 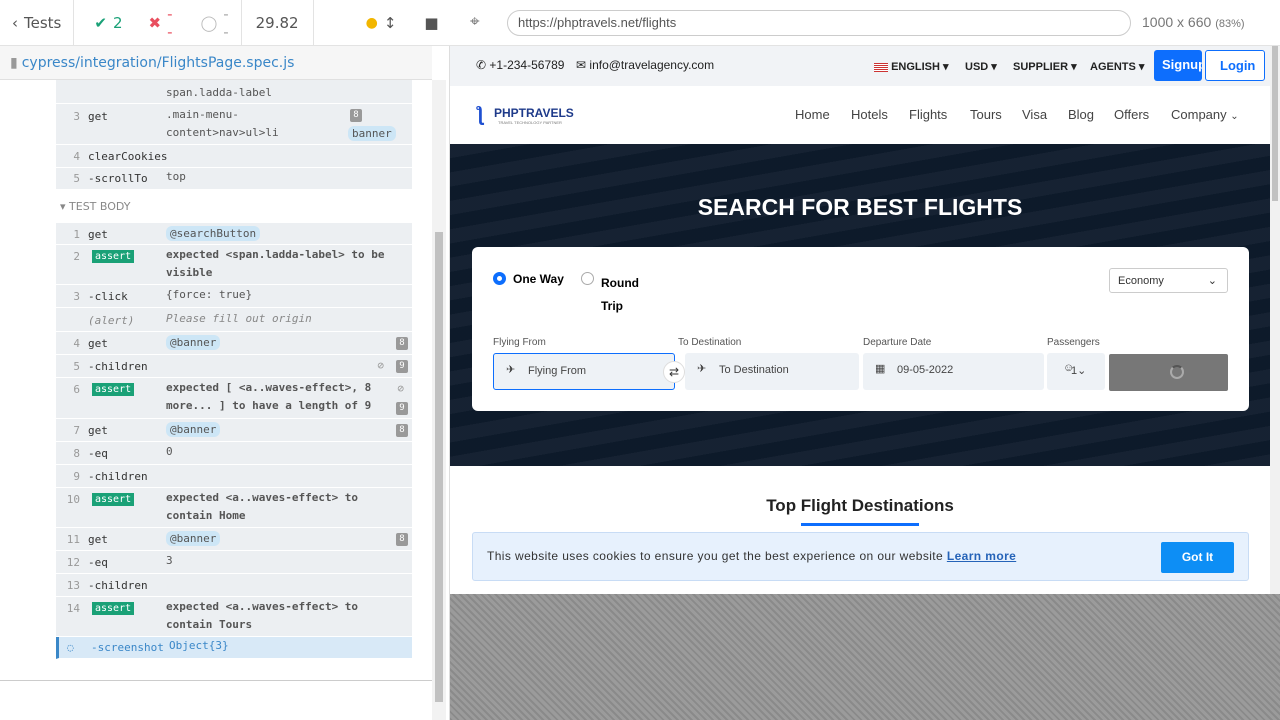 I want to click on command-row: 12 -eq 3, so click(x=234, y=562).